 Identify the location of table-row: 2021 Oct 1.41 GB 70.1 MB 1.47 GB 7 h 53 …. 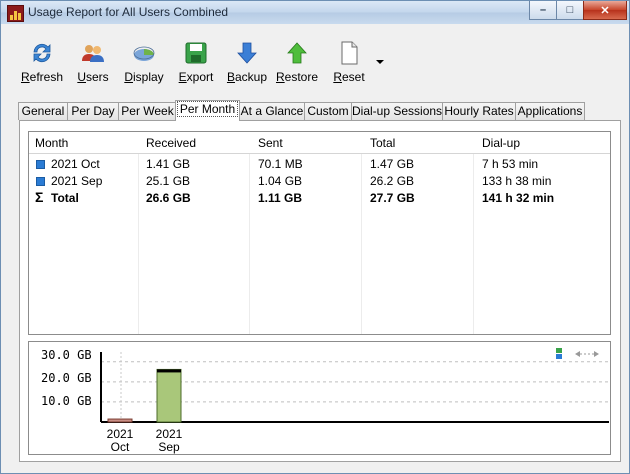
(319, 163).